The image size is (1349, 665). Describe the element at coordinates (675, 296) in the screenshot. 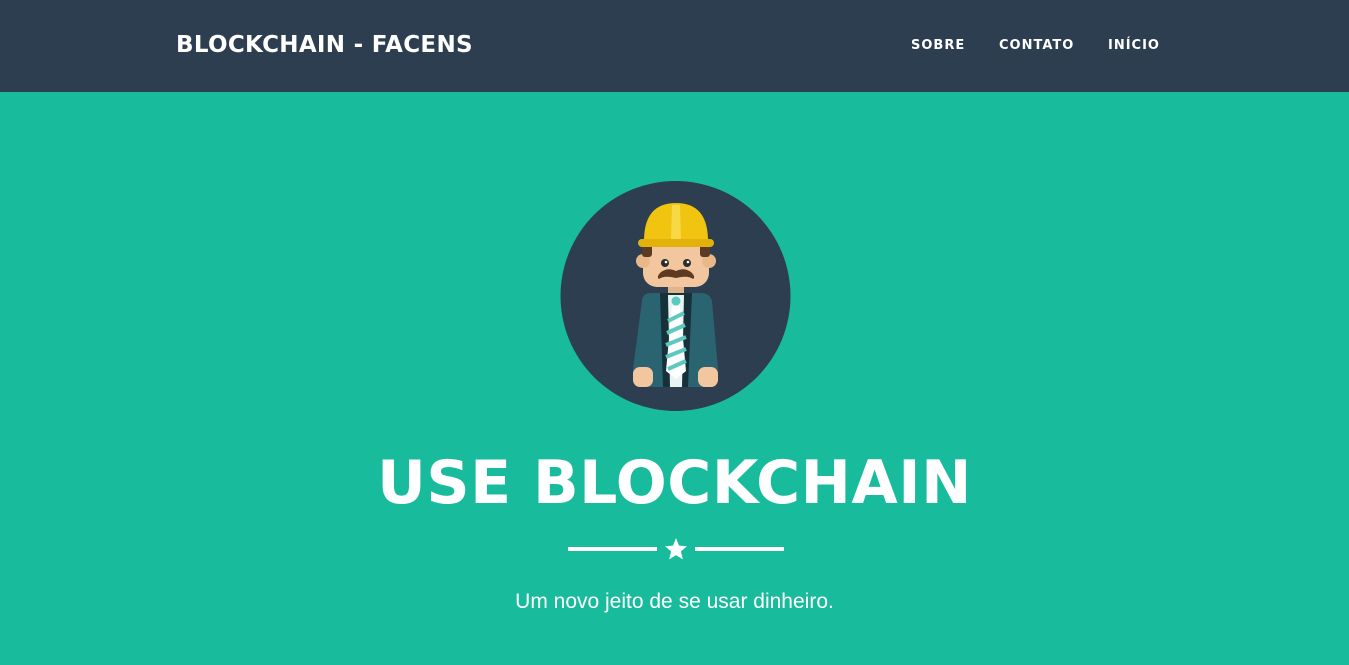

I see `engineer-avatar-icon` at that location.